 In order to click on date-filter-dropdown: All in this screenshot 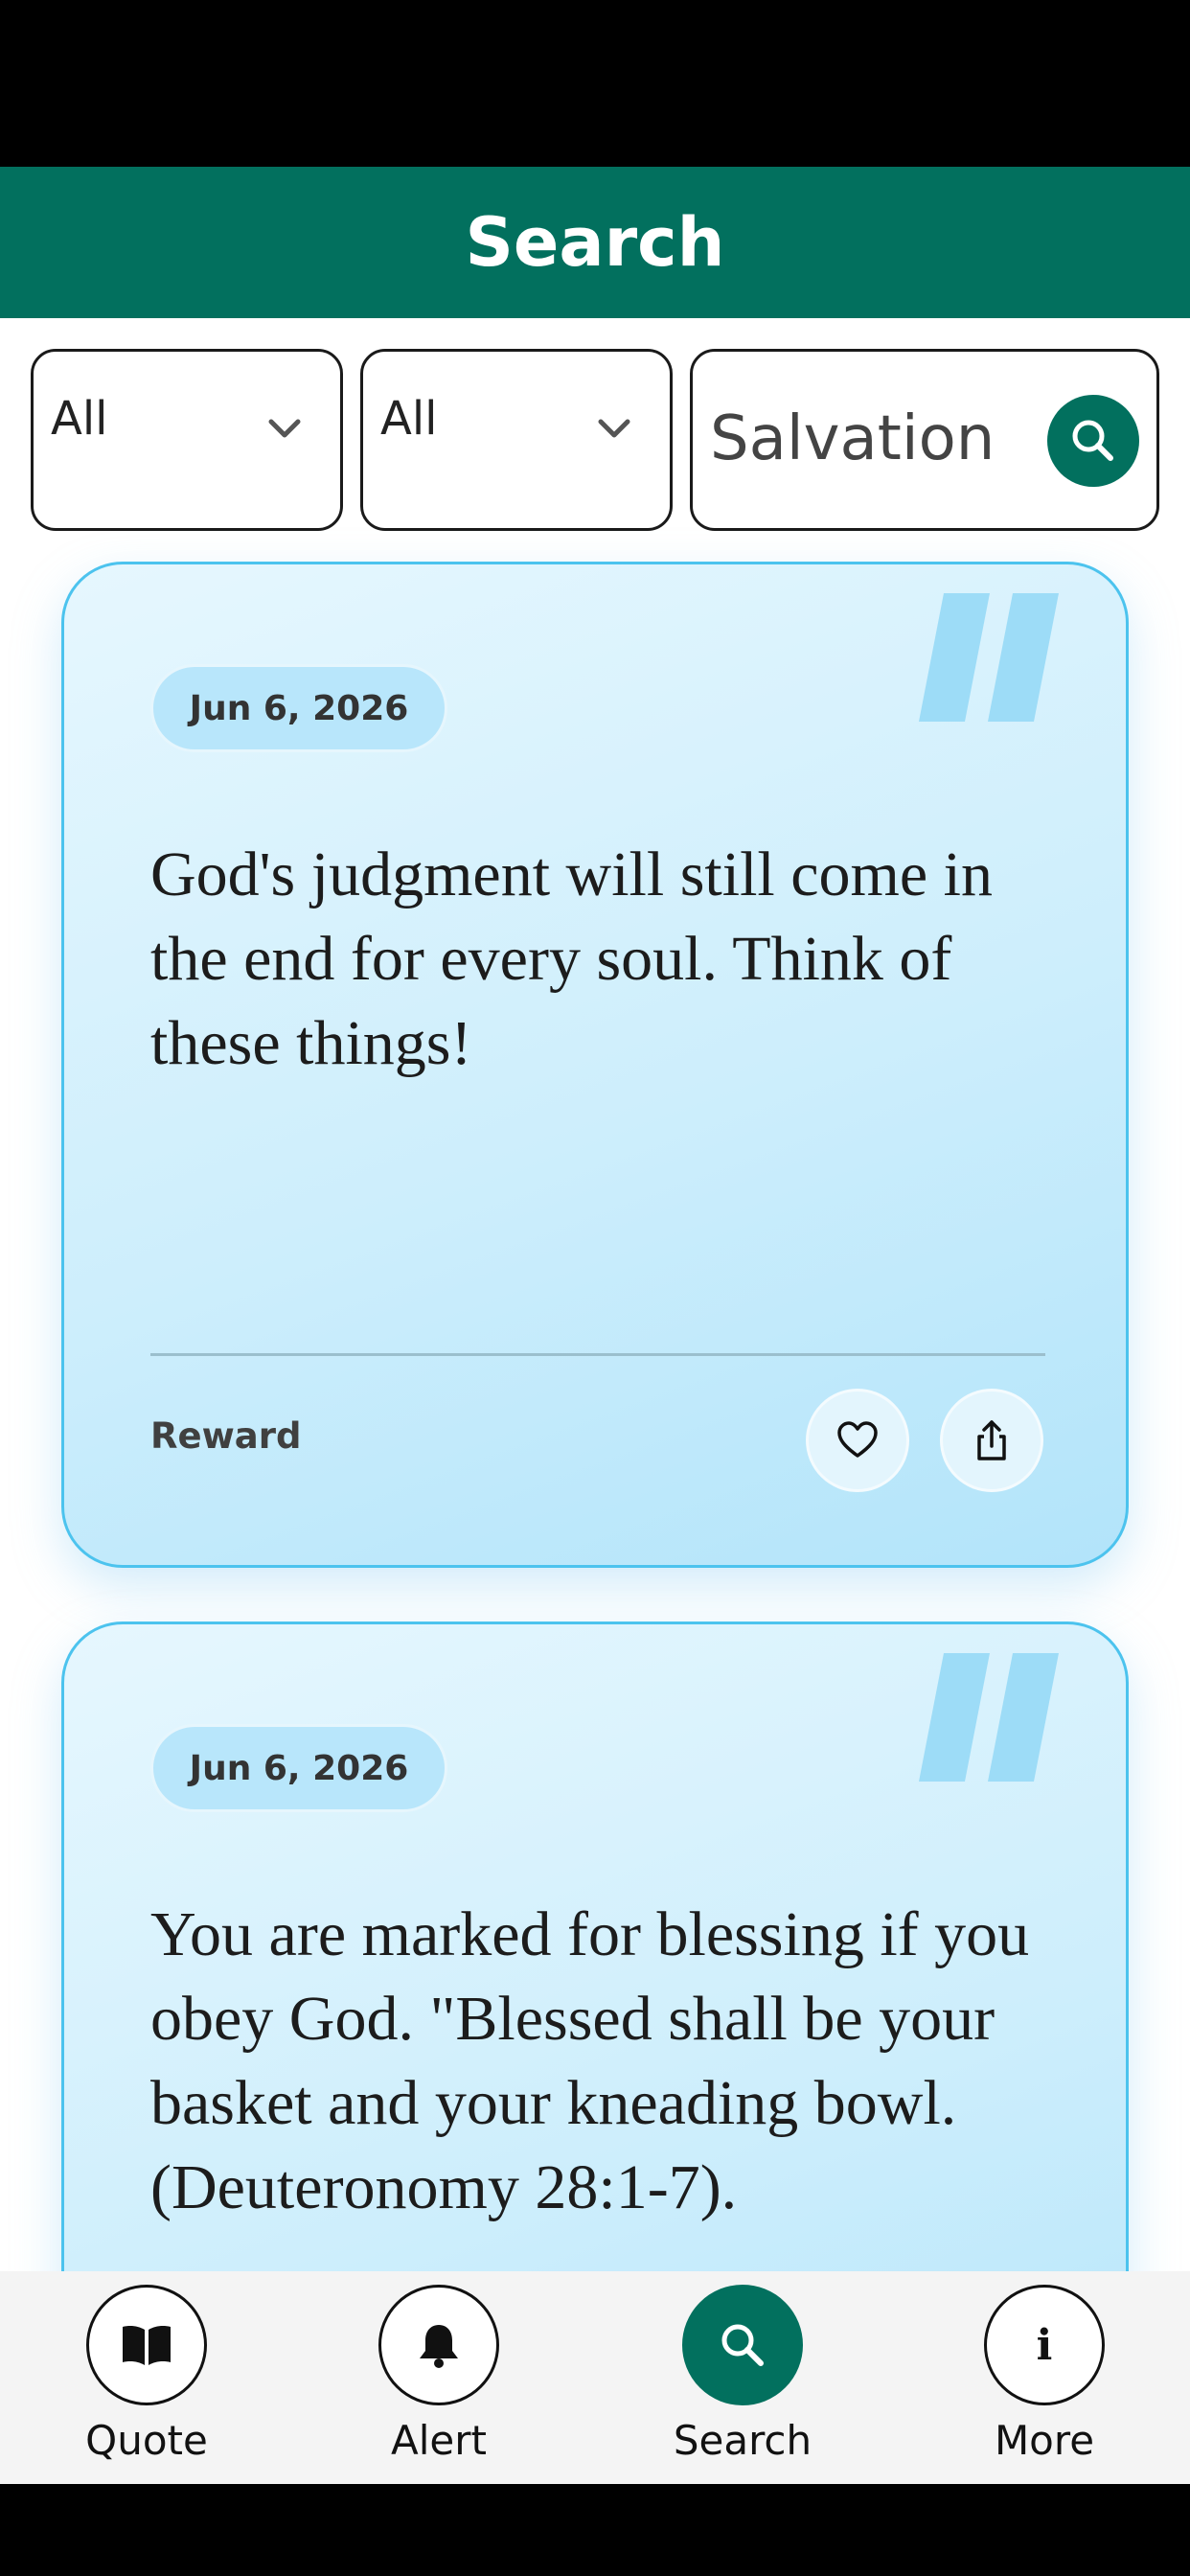, I will do `click(516, 440)`.